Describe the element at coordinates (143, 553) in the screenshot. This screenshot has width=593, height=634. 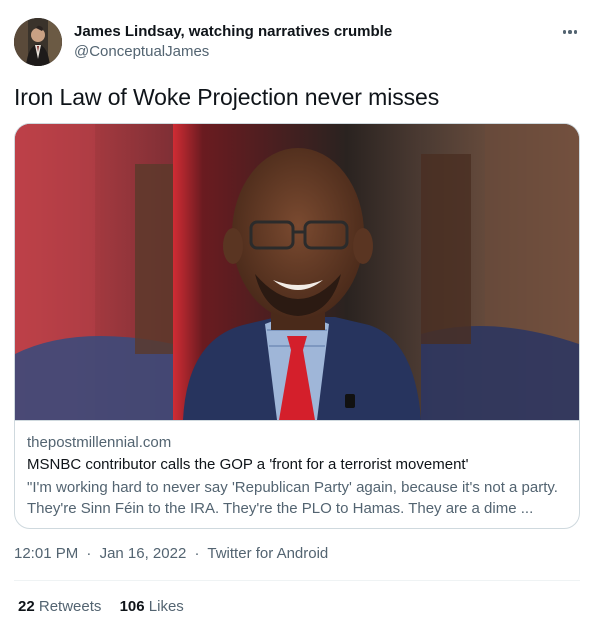
I see `tweet-date: Jan 16, 2022` at that location.